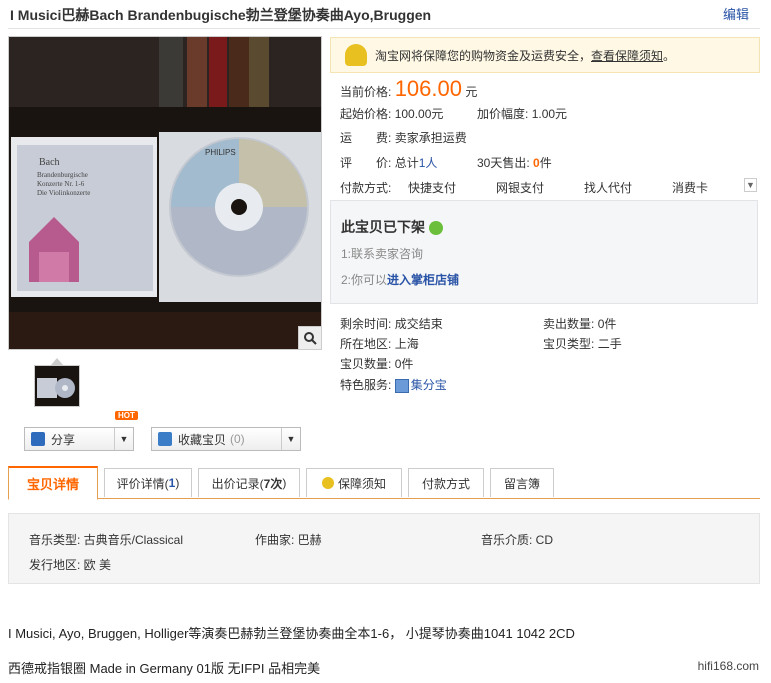 Image resolution: width=771 pixels, height=683 pixels. Describe the element at coordinates (288, 540) in the screenshot. I see `attr-composer: 作曲家: 巴赫` at that location.